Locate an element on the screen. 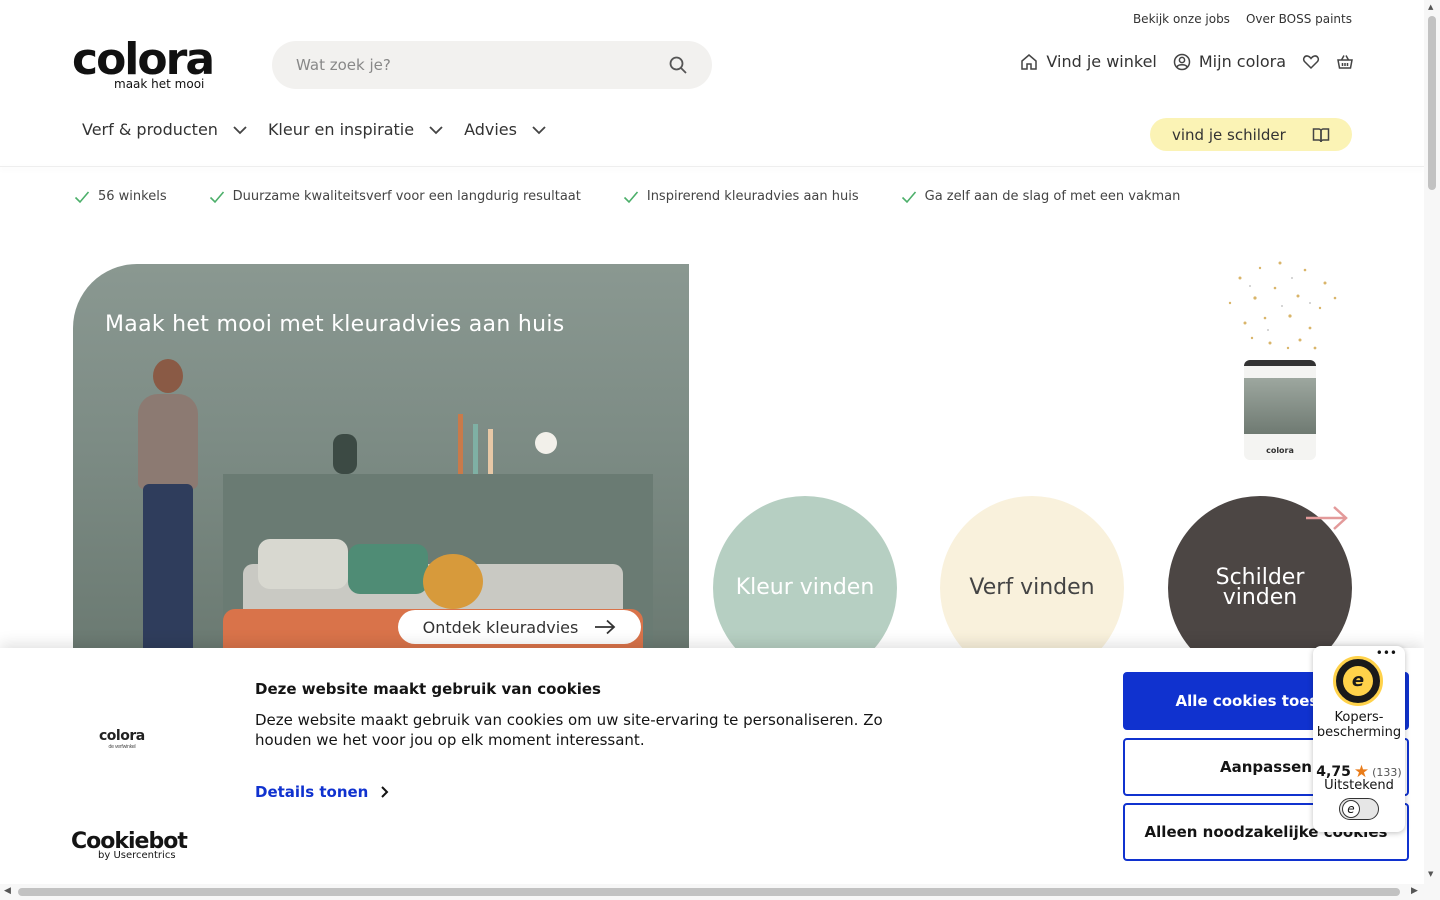  scroll-left-icon: ◀ is located at coordinates (7, 891).